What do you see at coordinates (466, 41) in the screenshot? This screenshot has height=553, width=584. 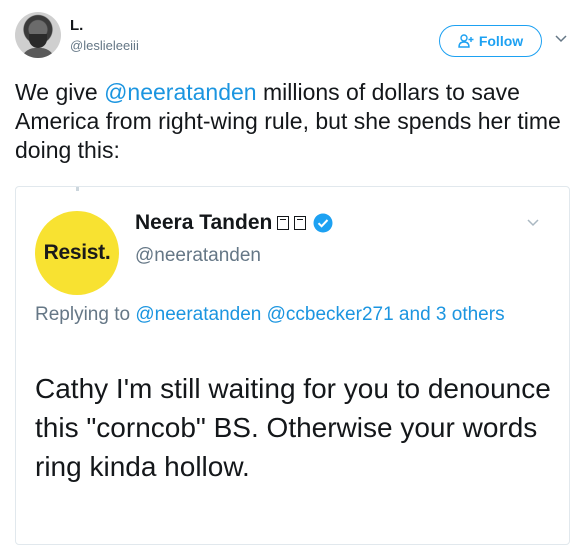 I see `add-user-icon` at bounding box center [466, 41].